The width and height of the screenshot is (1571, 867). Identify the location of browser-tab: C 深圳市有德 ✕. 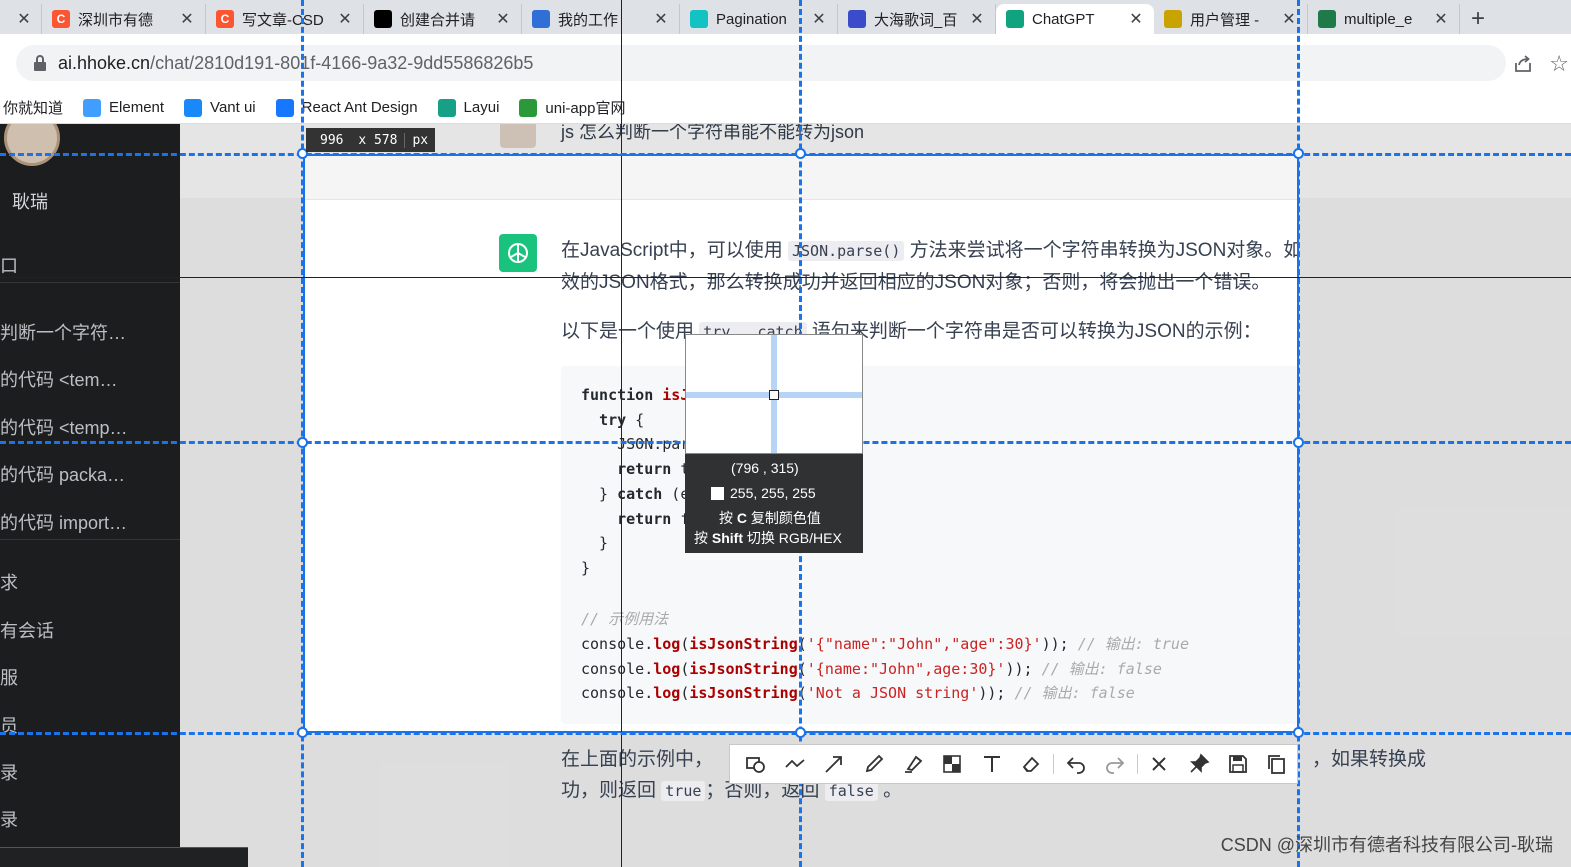
(124, 19).